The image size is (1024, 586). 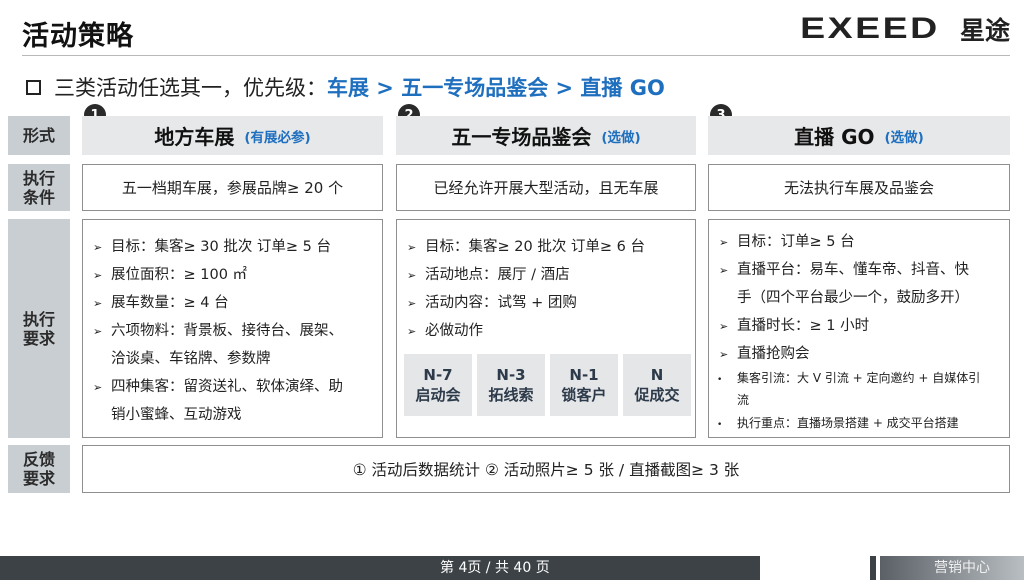 I want to click on stage-card-1: N-7 启动会, so click(x=438, y=385).